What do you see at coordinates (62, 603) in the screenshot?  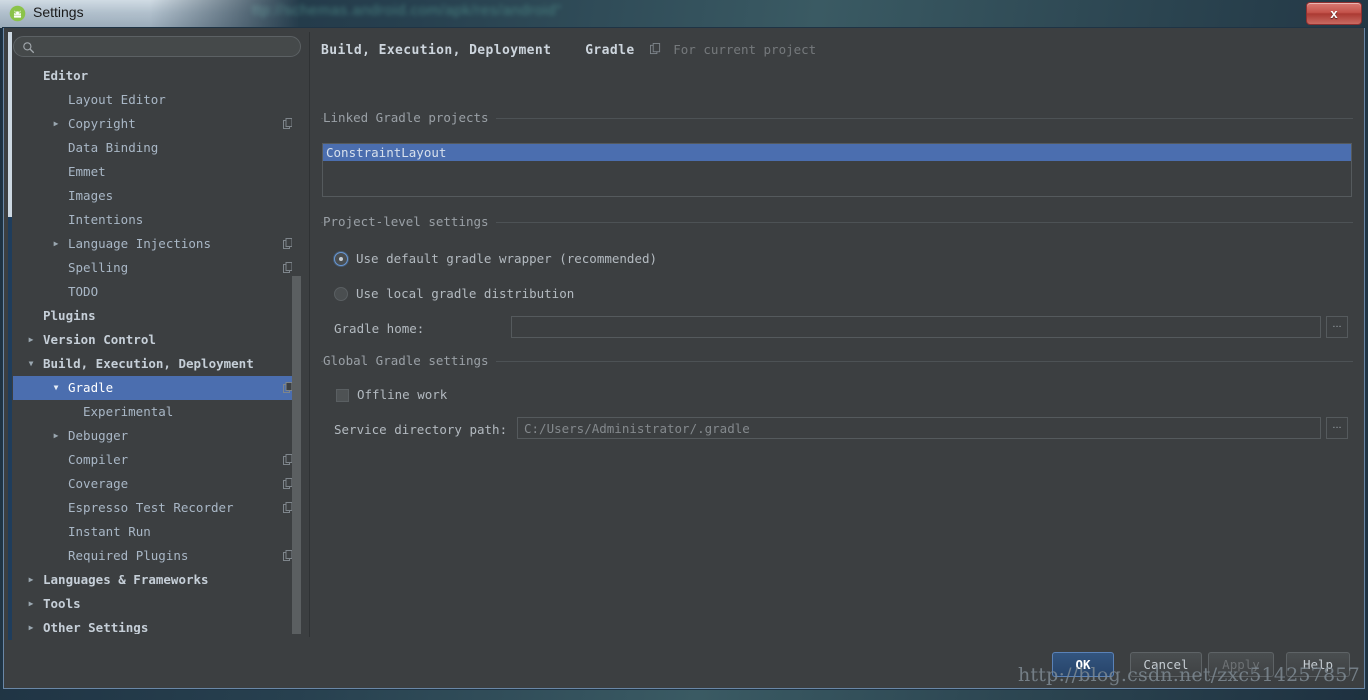 I see `sidebar-item-label: Tools` at bounding box center [62, 603].